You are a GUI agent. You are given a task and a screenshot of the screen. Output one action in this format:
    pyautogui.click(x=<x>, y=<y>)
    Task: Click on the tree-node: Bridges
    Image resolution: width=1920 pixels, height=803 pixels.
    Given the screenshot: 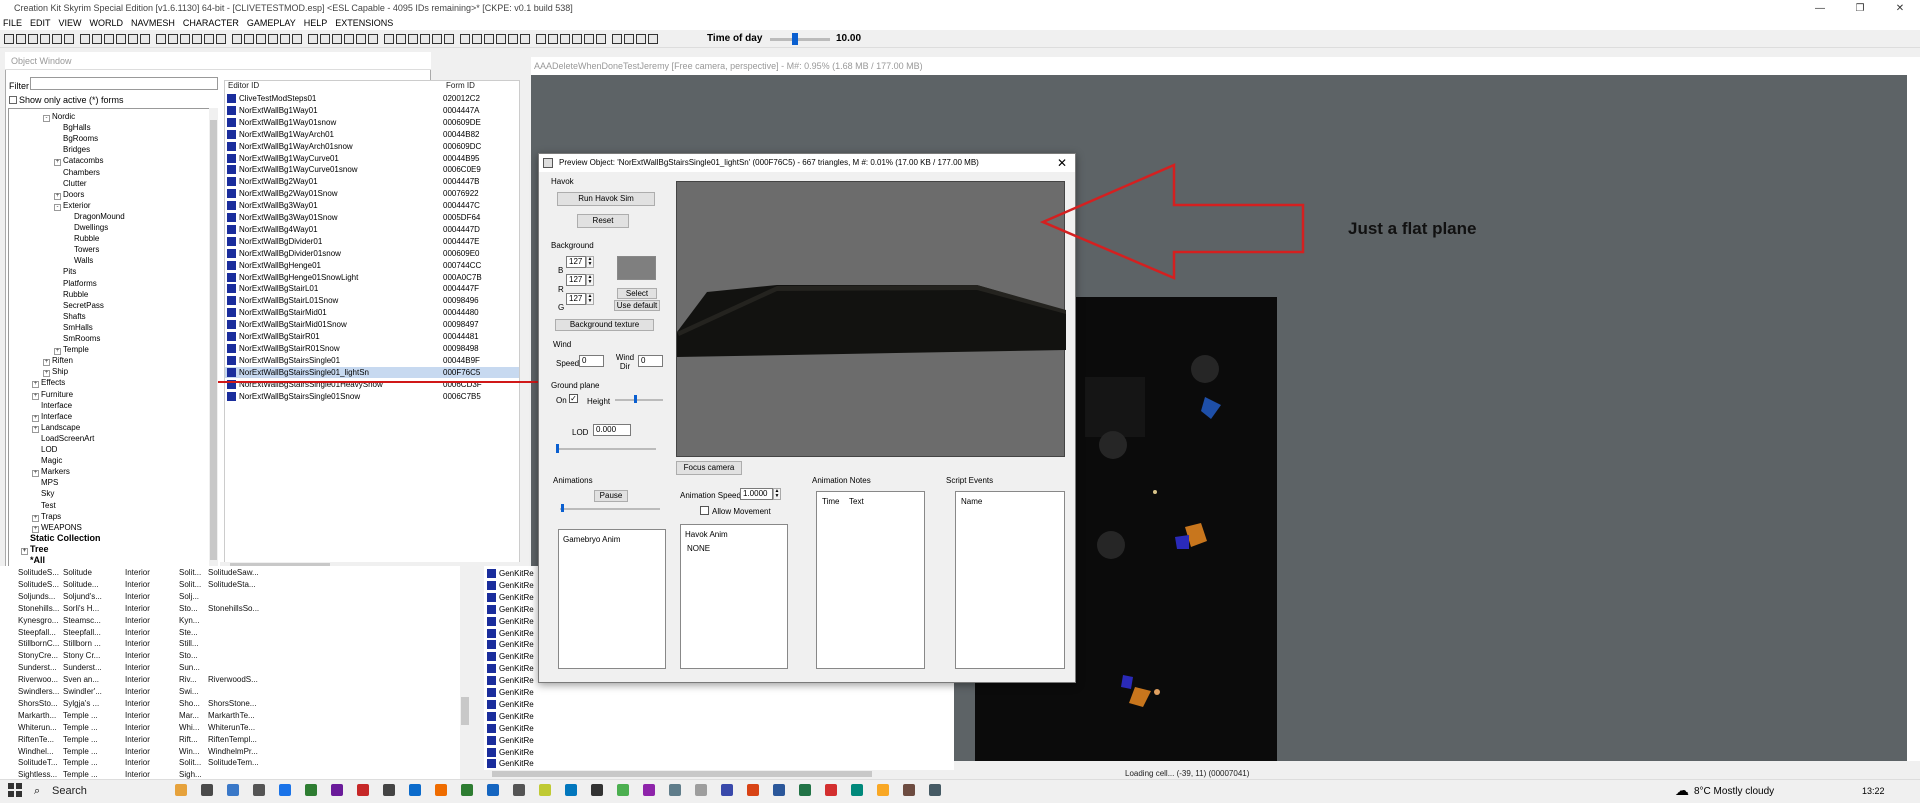 What is the action you would take?
    pyautogui.click(x=72, y=149)
    